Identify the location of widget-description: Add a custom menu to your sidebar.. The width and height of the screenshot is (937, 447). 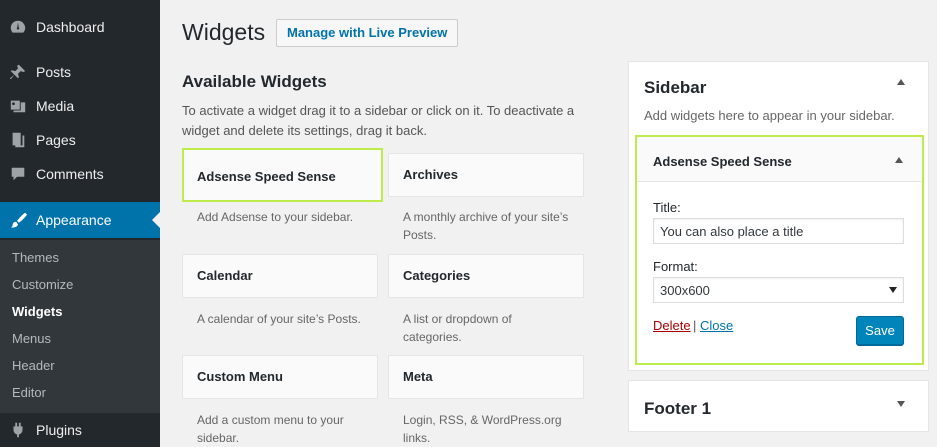
(270, 429).